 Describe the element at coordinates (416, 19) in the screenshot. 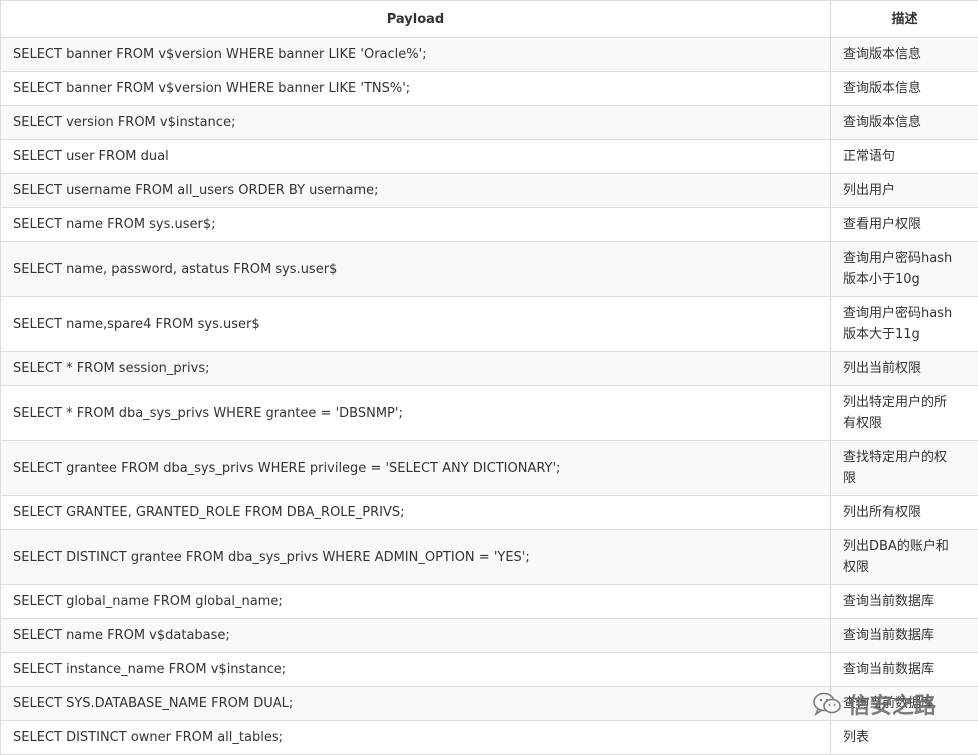

I see `header-payload: Payload` at that location.